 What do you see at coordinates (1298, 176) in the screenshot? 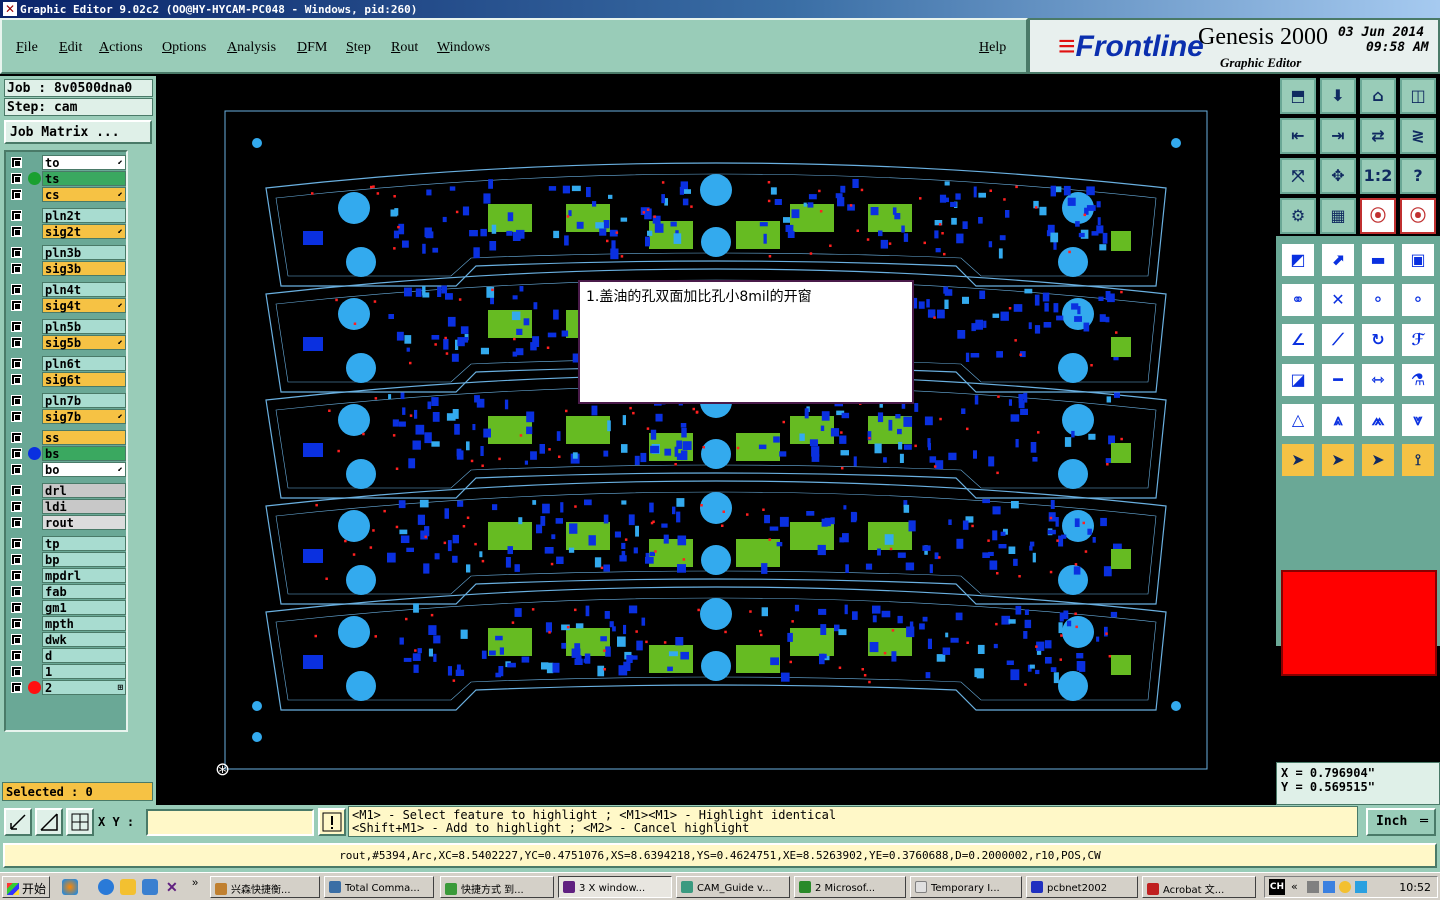
I see `zoom-fit-icon: ⤧` at bounding box center [1298, 176].